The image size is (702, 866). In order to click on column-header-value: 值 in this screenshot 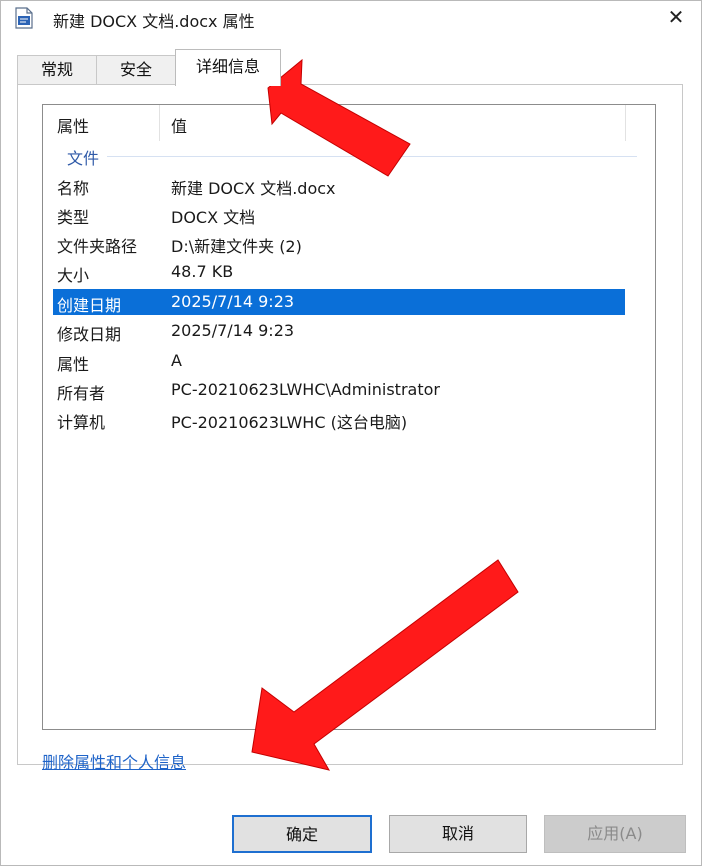, I will do `click(179, 125)`.